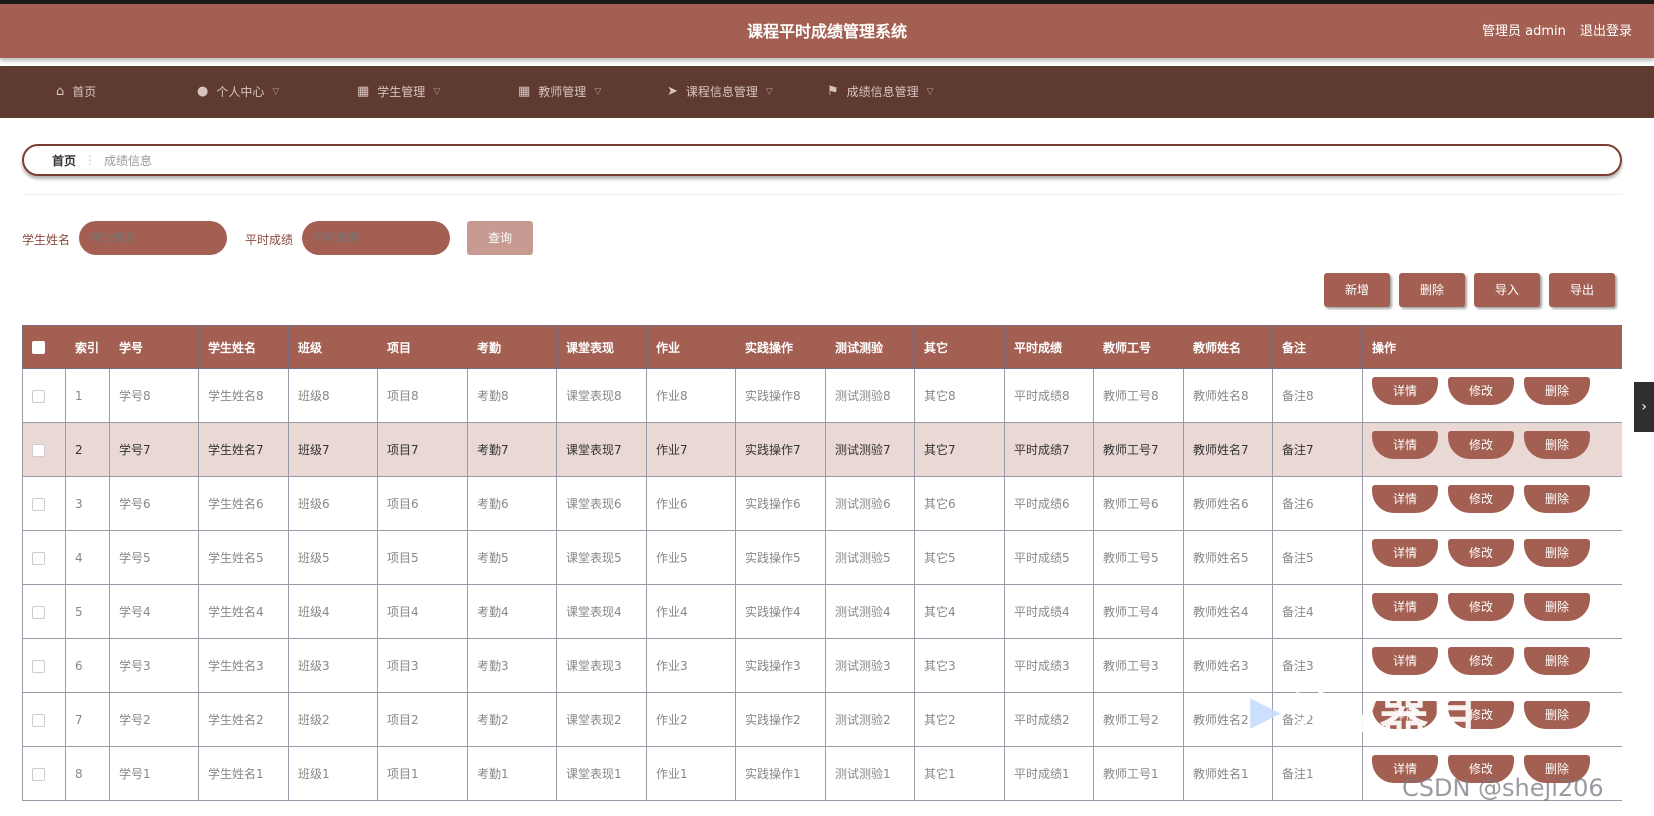  Describe the element at coordinates (422, 611) in the screenshot. I see `table-cell: 项目4` at that location.